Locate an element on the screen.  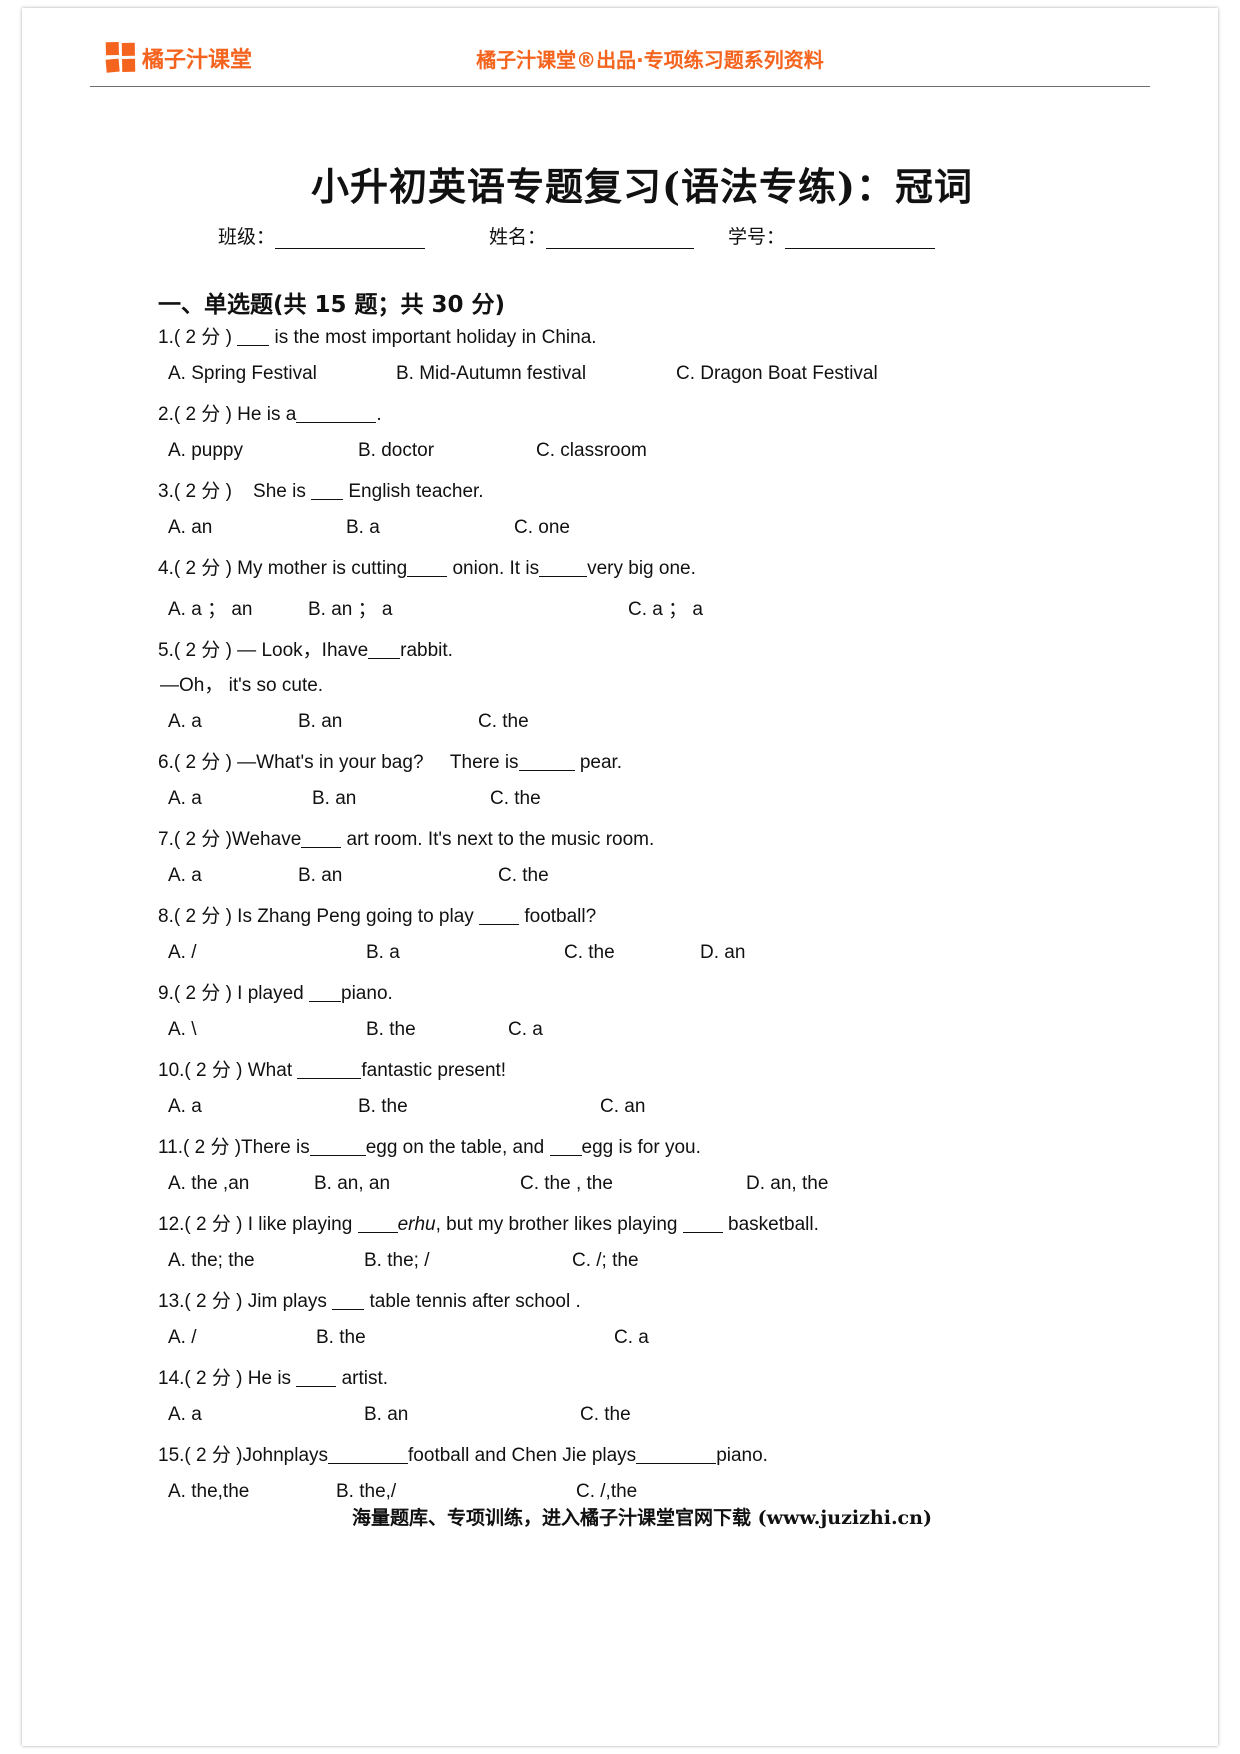
option-choice: C. Dragon Boat Festival is located at coordinates (777, 374).